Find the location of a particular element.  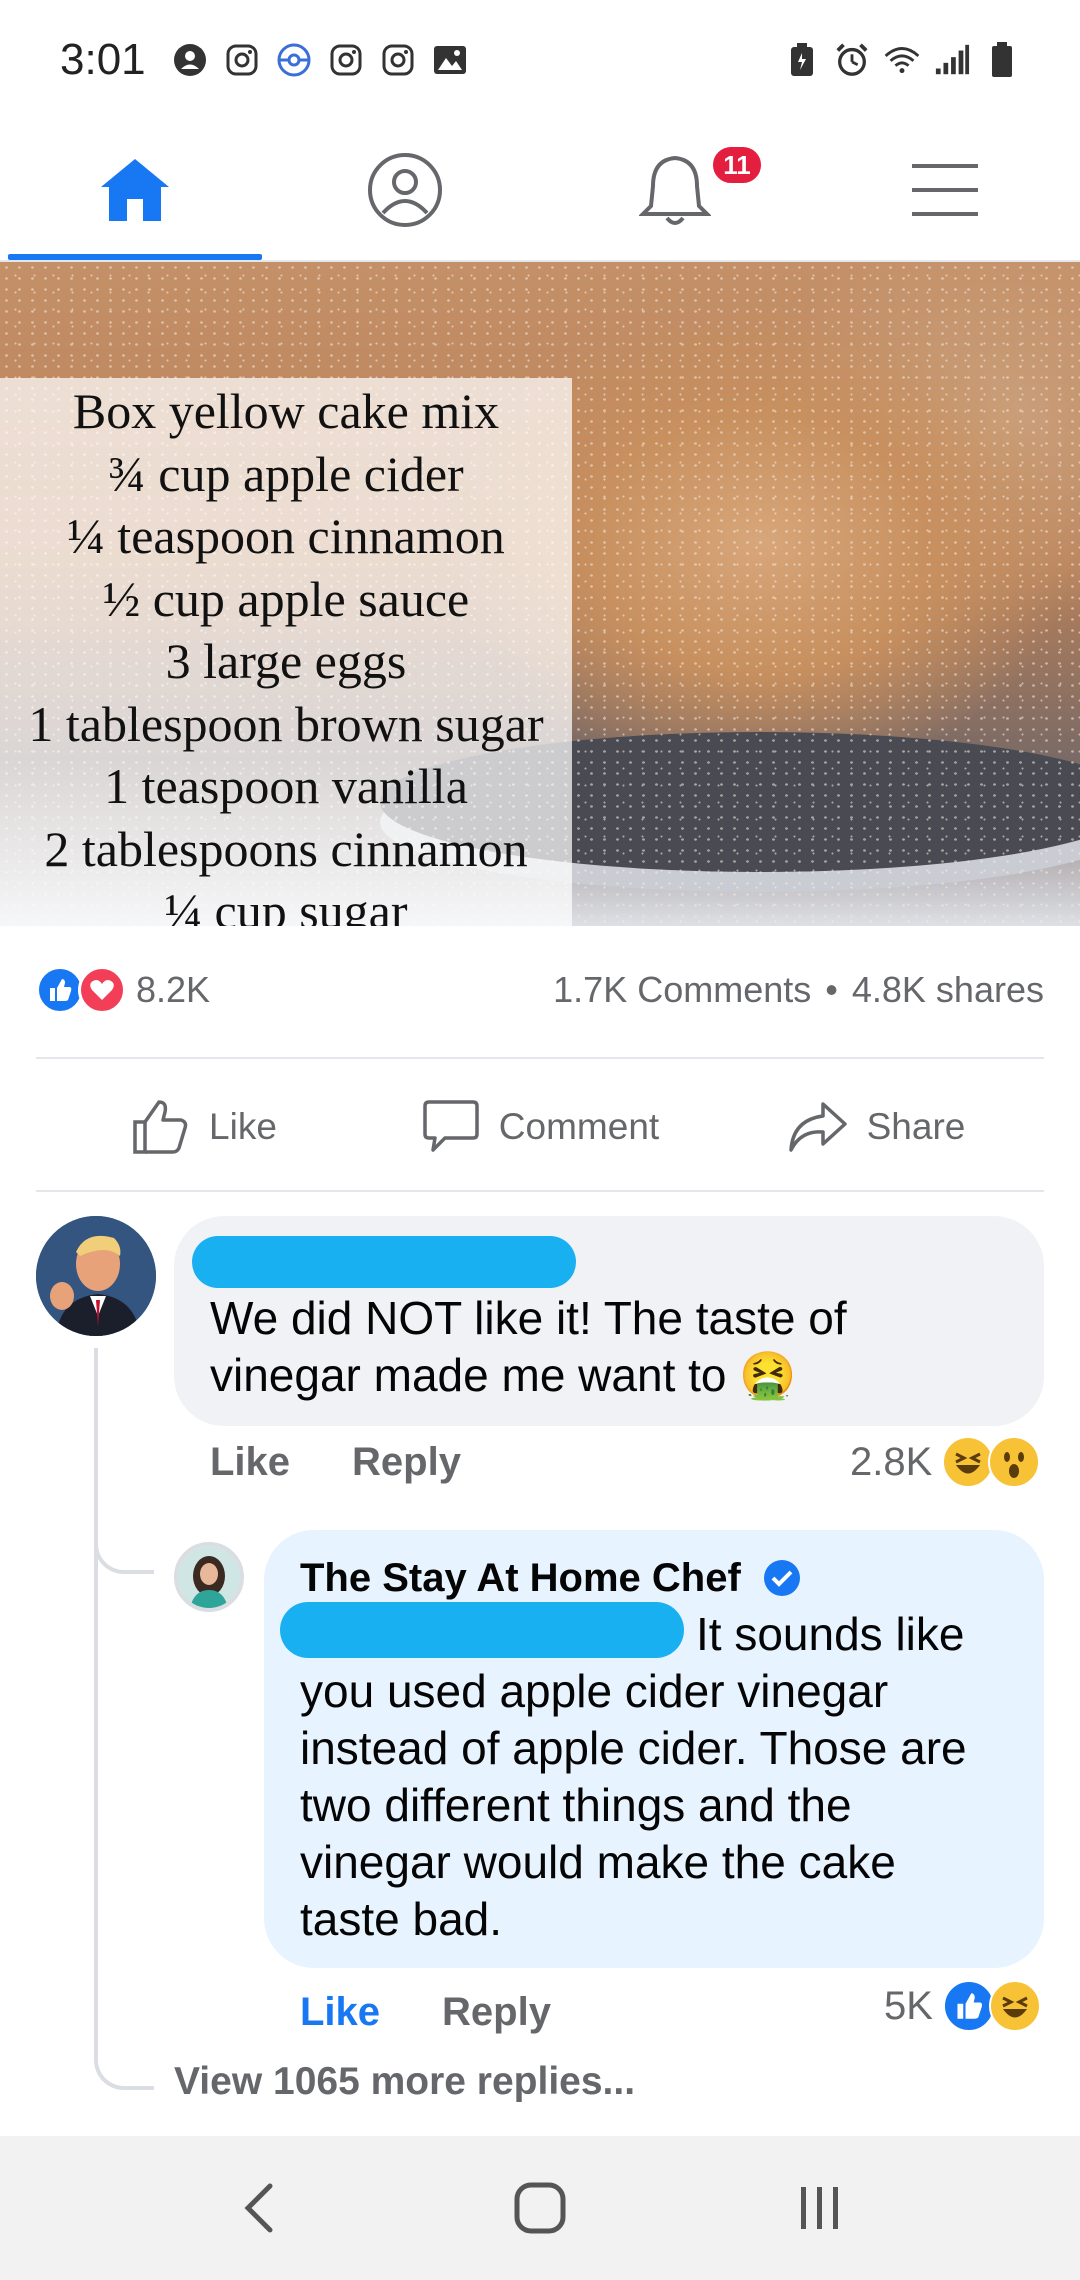

status-icons-right is located at coordinates (902, 60).